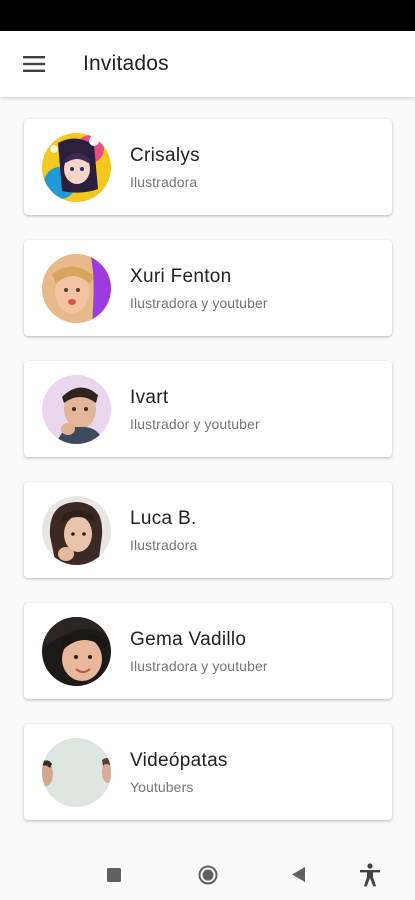  I want to click on guest-name: Crisalys, so click(165, 155).